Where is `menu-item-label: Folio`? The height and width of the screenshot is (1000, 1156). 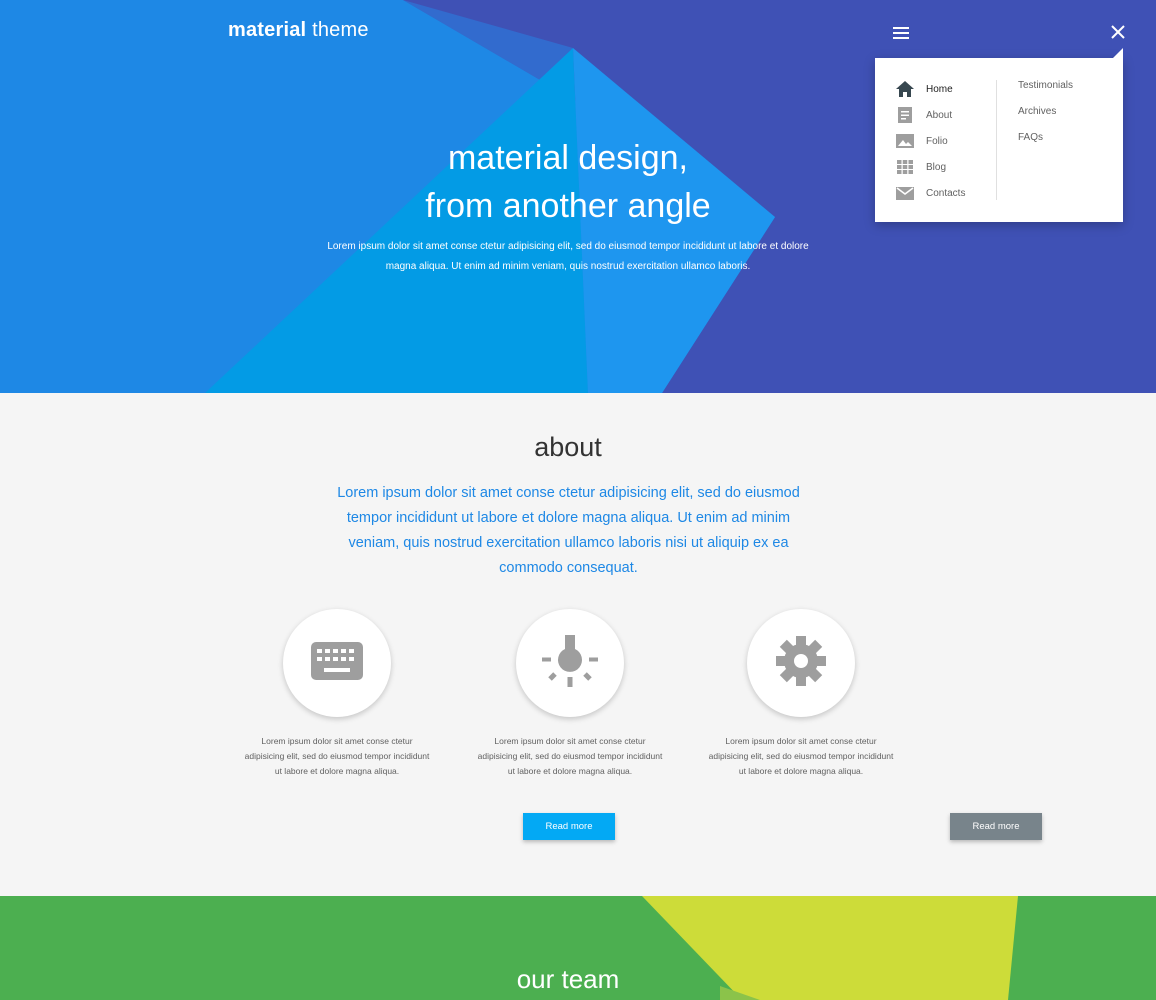
menu-item-label: Folio is located at coordinates (937, 141).